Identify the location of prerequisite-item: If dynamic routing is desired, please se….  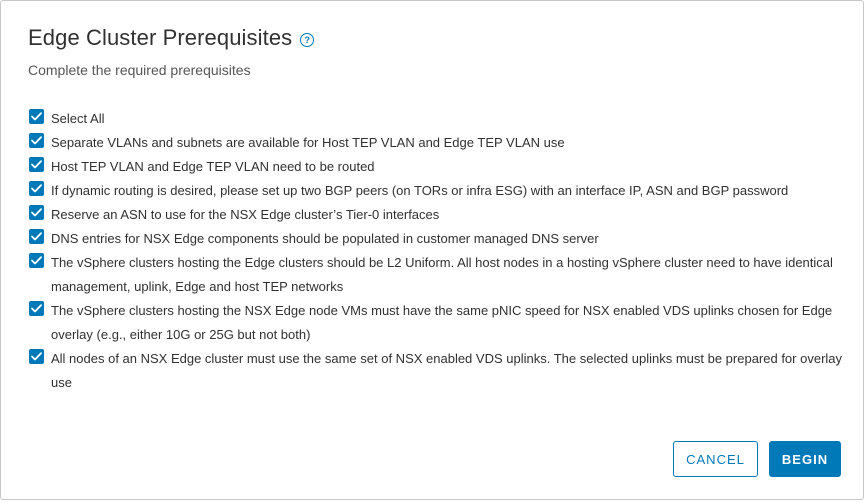
(439, 191).